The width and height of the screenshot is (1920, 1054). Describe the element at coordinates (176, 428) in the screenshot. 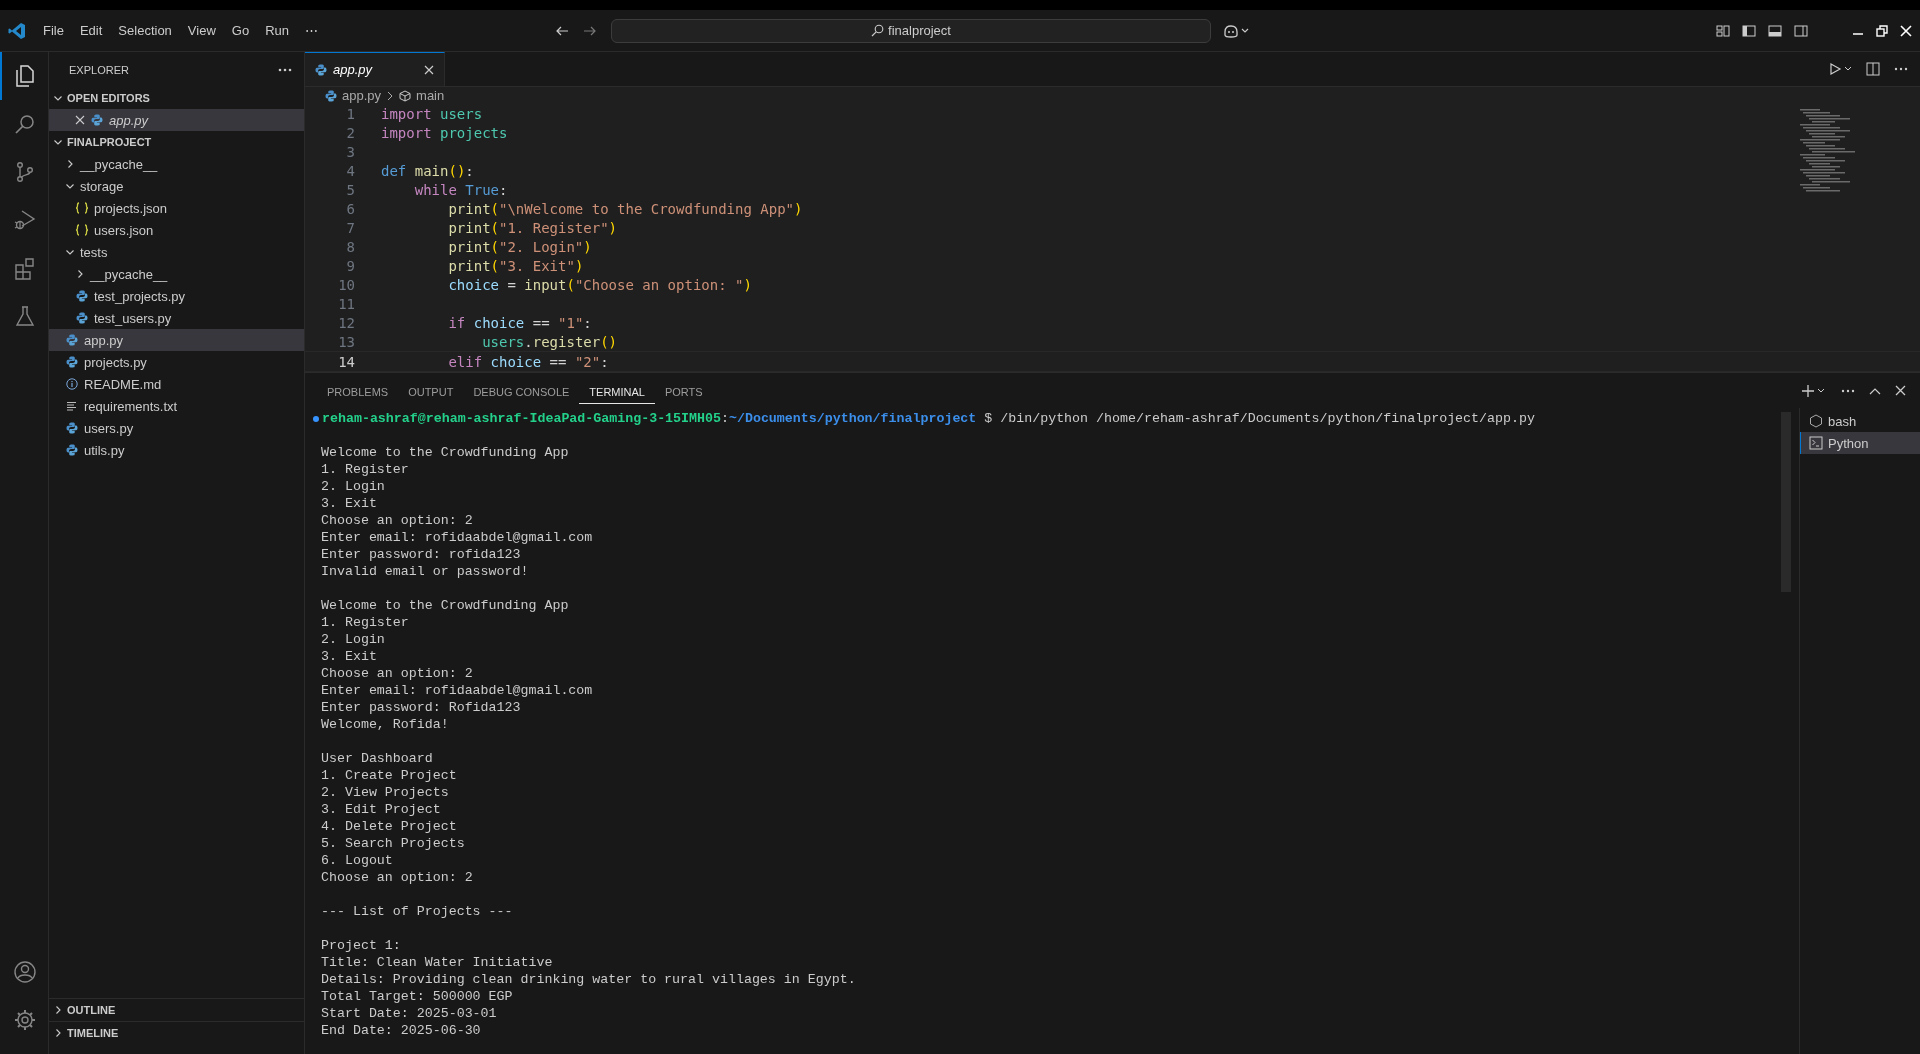

I see `file-tree-item: users.py` at that location.